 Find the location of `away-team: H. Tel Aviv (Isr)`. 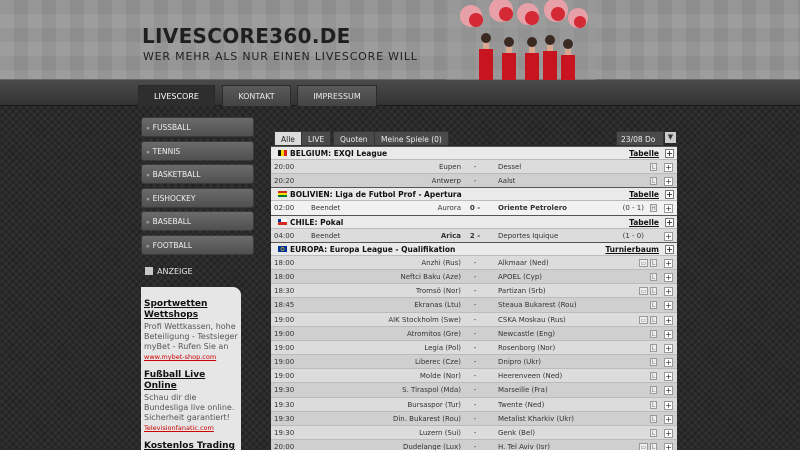

away-team: H. Tel Aviv (Isr) is located at coordinates (524, 446).